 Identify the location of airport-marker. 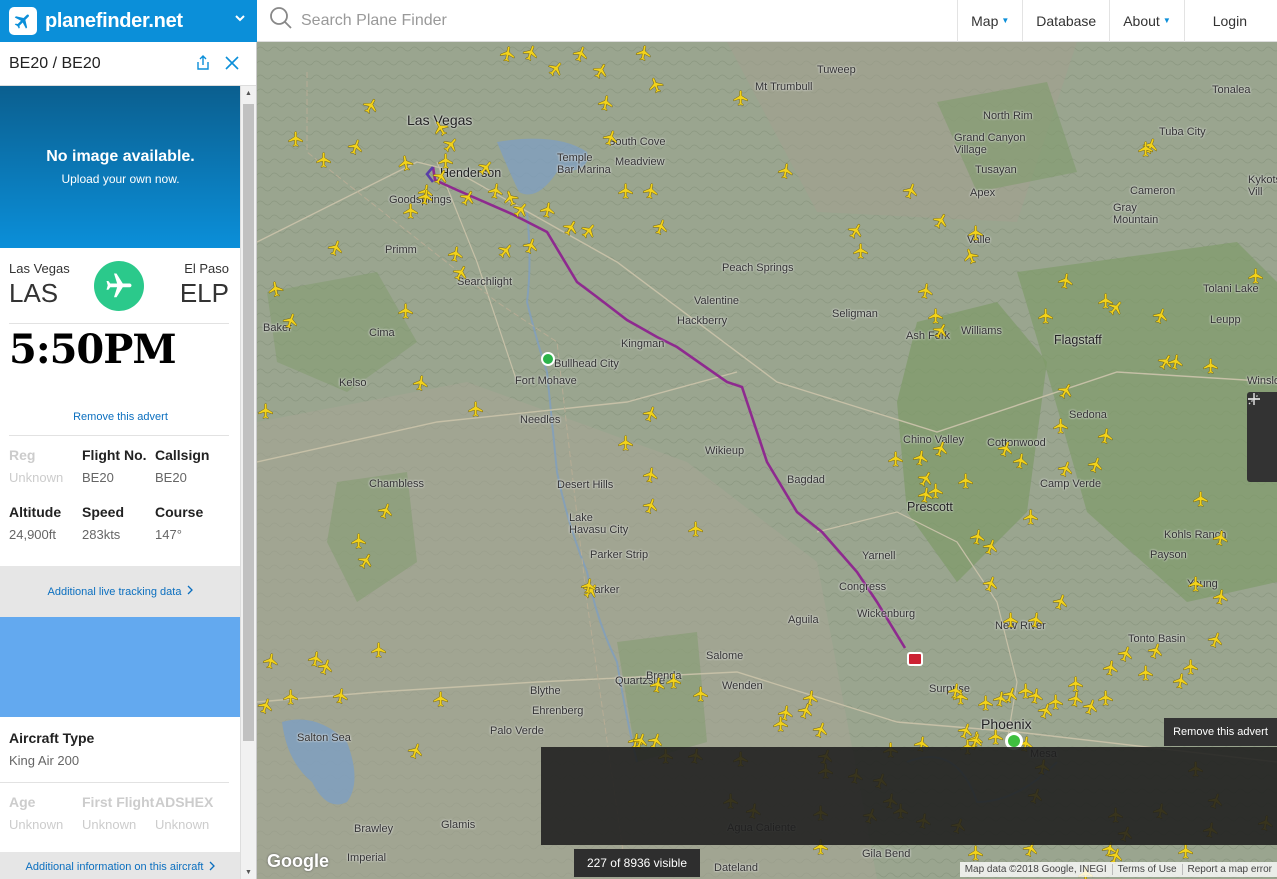
(548, 359).